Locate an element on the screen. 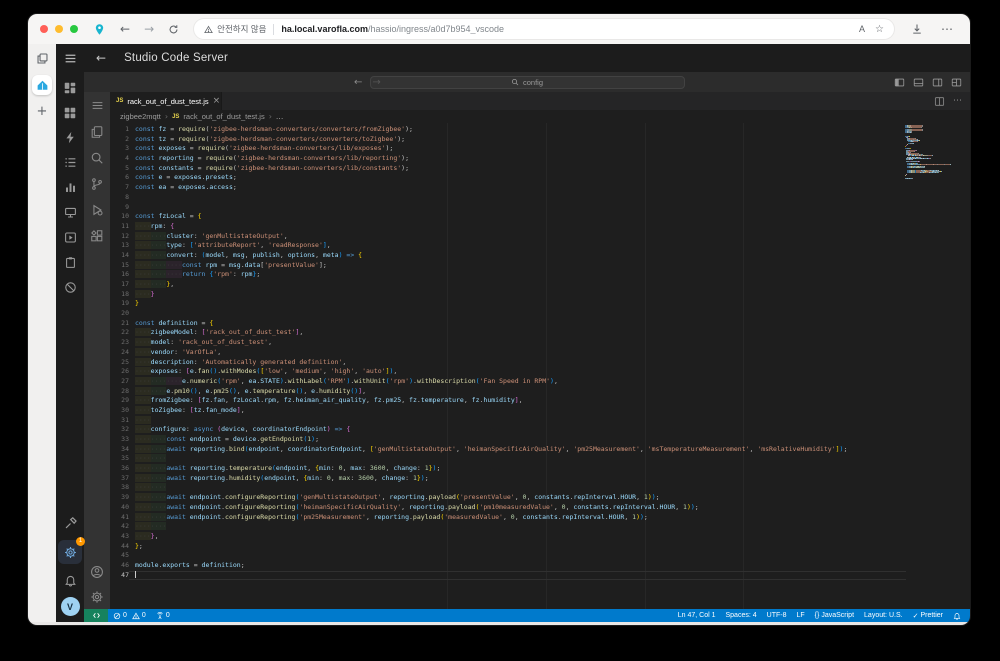 This screenshot has width=1000, height=661. extensions-icon is located at coordinates (97, 235).